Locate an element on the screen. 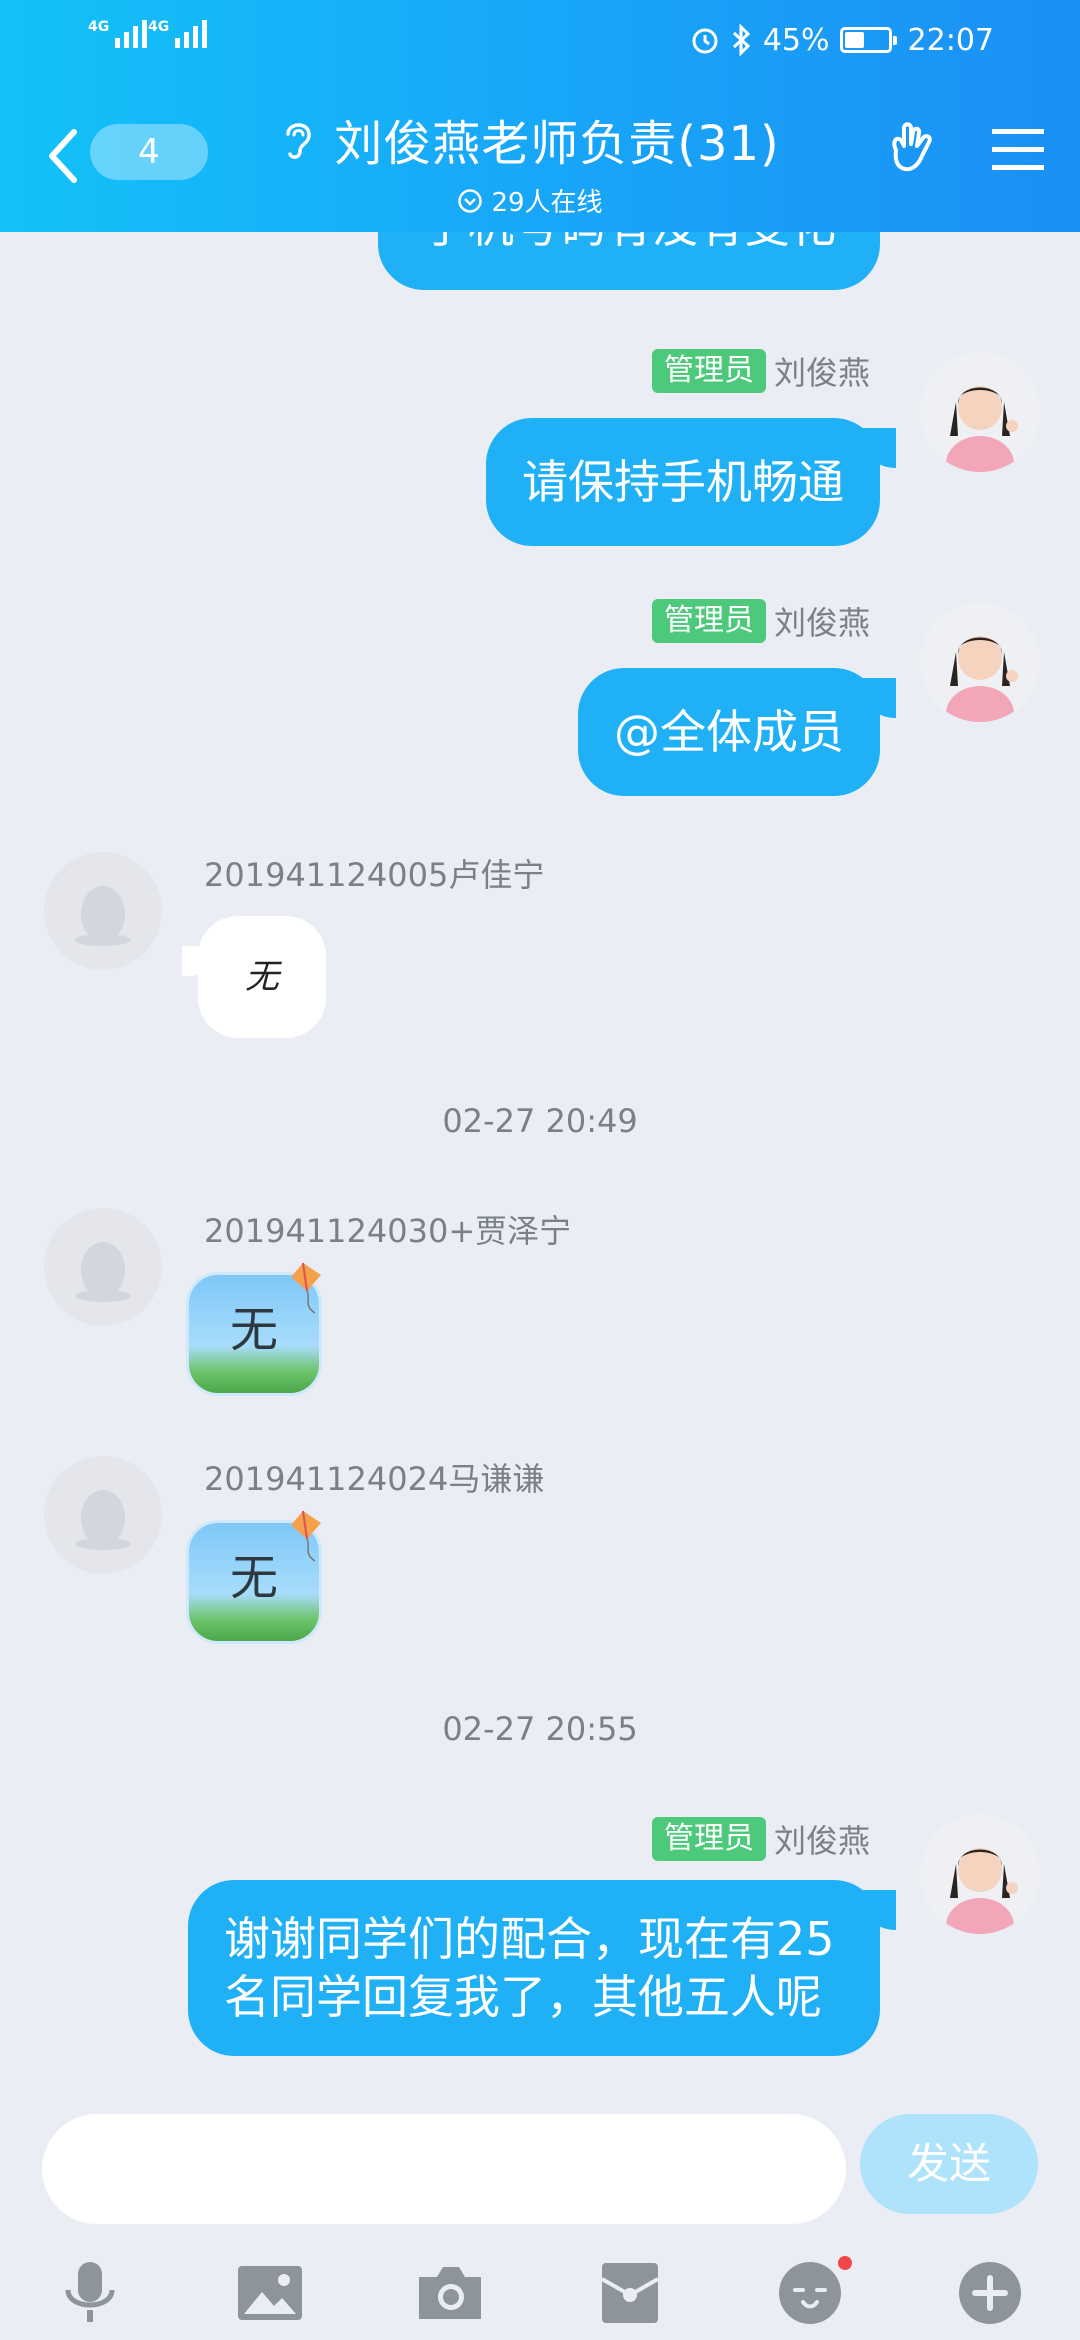  message-text: 谢谢同学们的配合，现在有25名同学回复我了，其他五人呢 is located at coordinates (529, 1968).